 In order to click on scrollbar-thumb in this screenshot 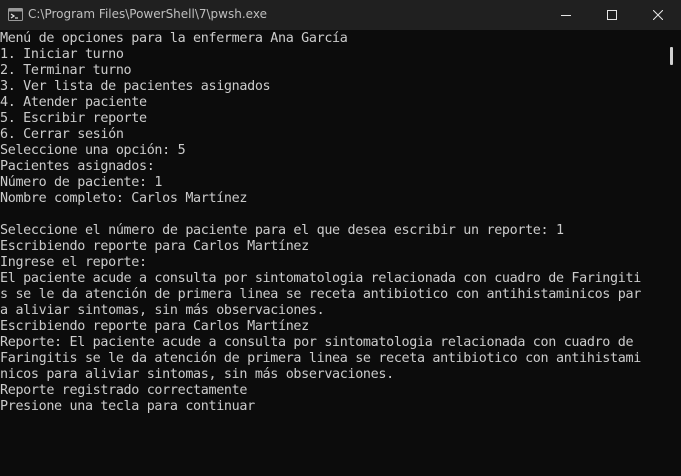, I will do `click(671, 56)`.